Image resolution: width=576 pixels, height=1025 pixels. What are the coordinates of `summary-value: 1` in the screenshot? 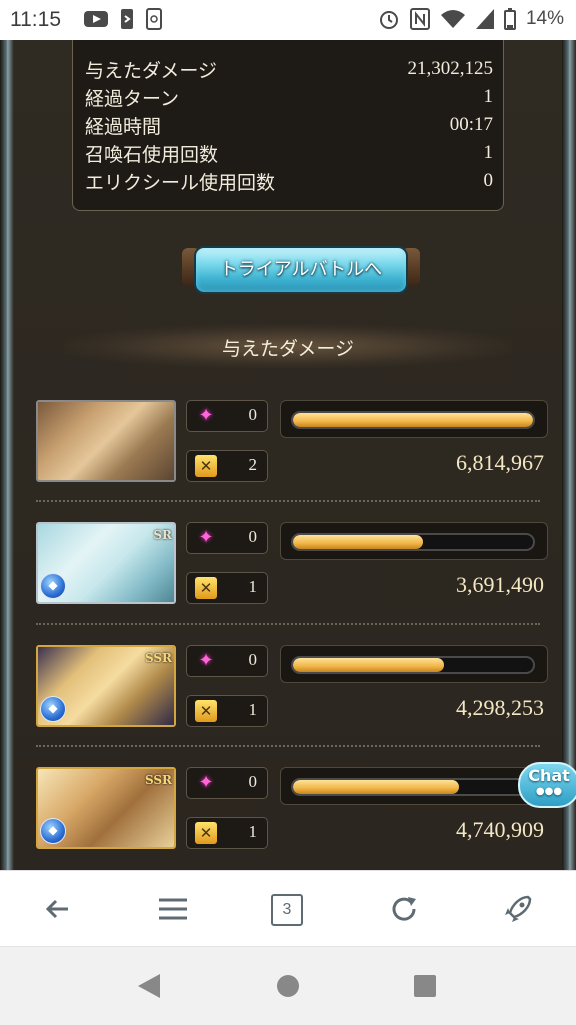 It's located at (488, 96).